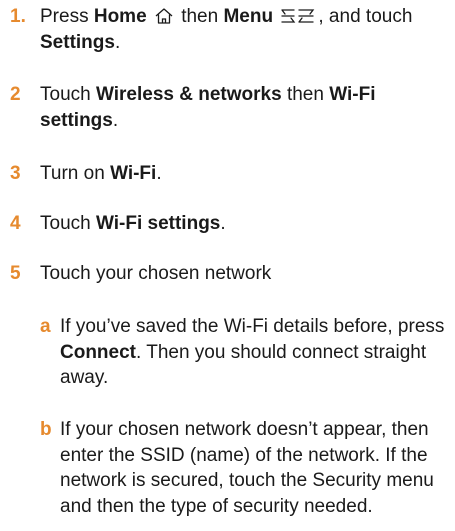 The height and width of the screenshot is (531, 455). Describe the element at coordinates (15, 273) in the screenshot. I see `step-number: 5` at that location.